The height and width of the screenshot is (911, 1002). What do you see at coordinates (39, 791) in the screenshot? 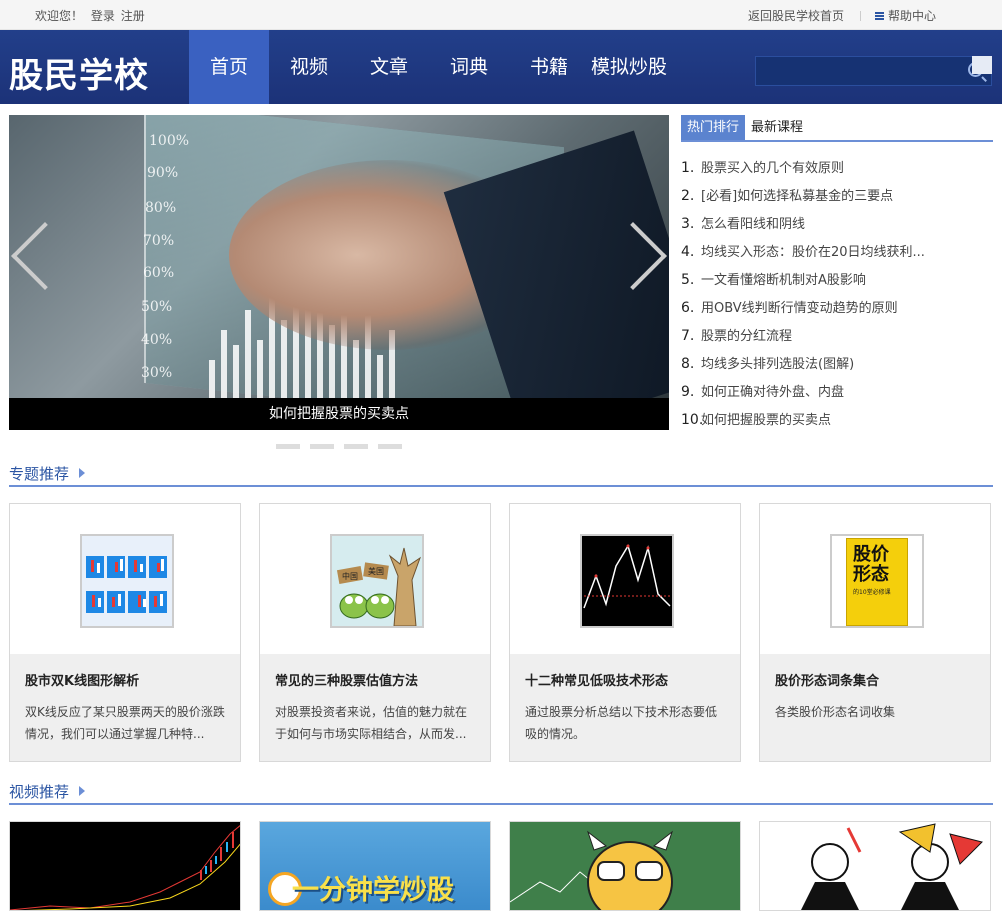
I see `section-title: 视频推荐` at bounding box center [39, 791].